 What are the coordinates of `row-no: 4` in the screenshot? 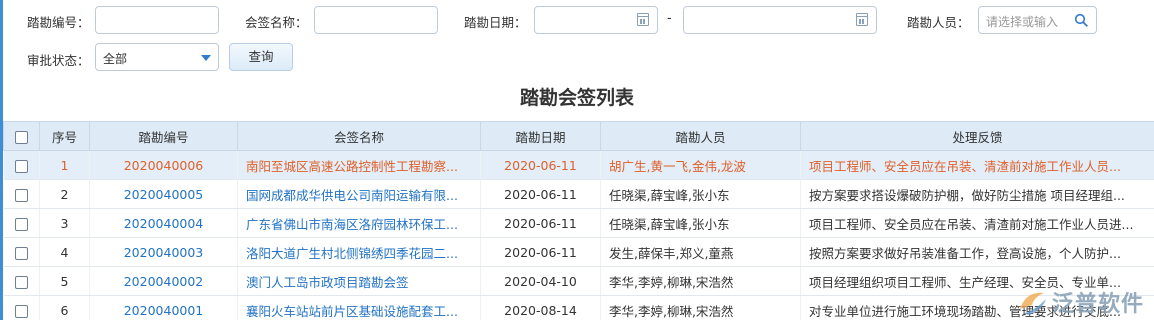 It's located at (64, 252).